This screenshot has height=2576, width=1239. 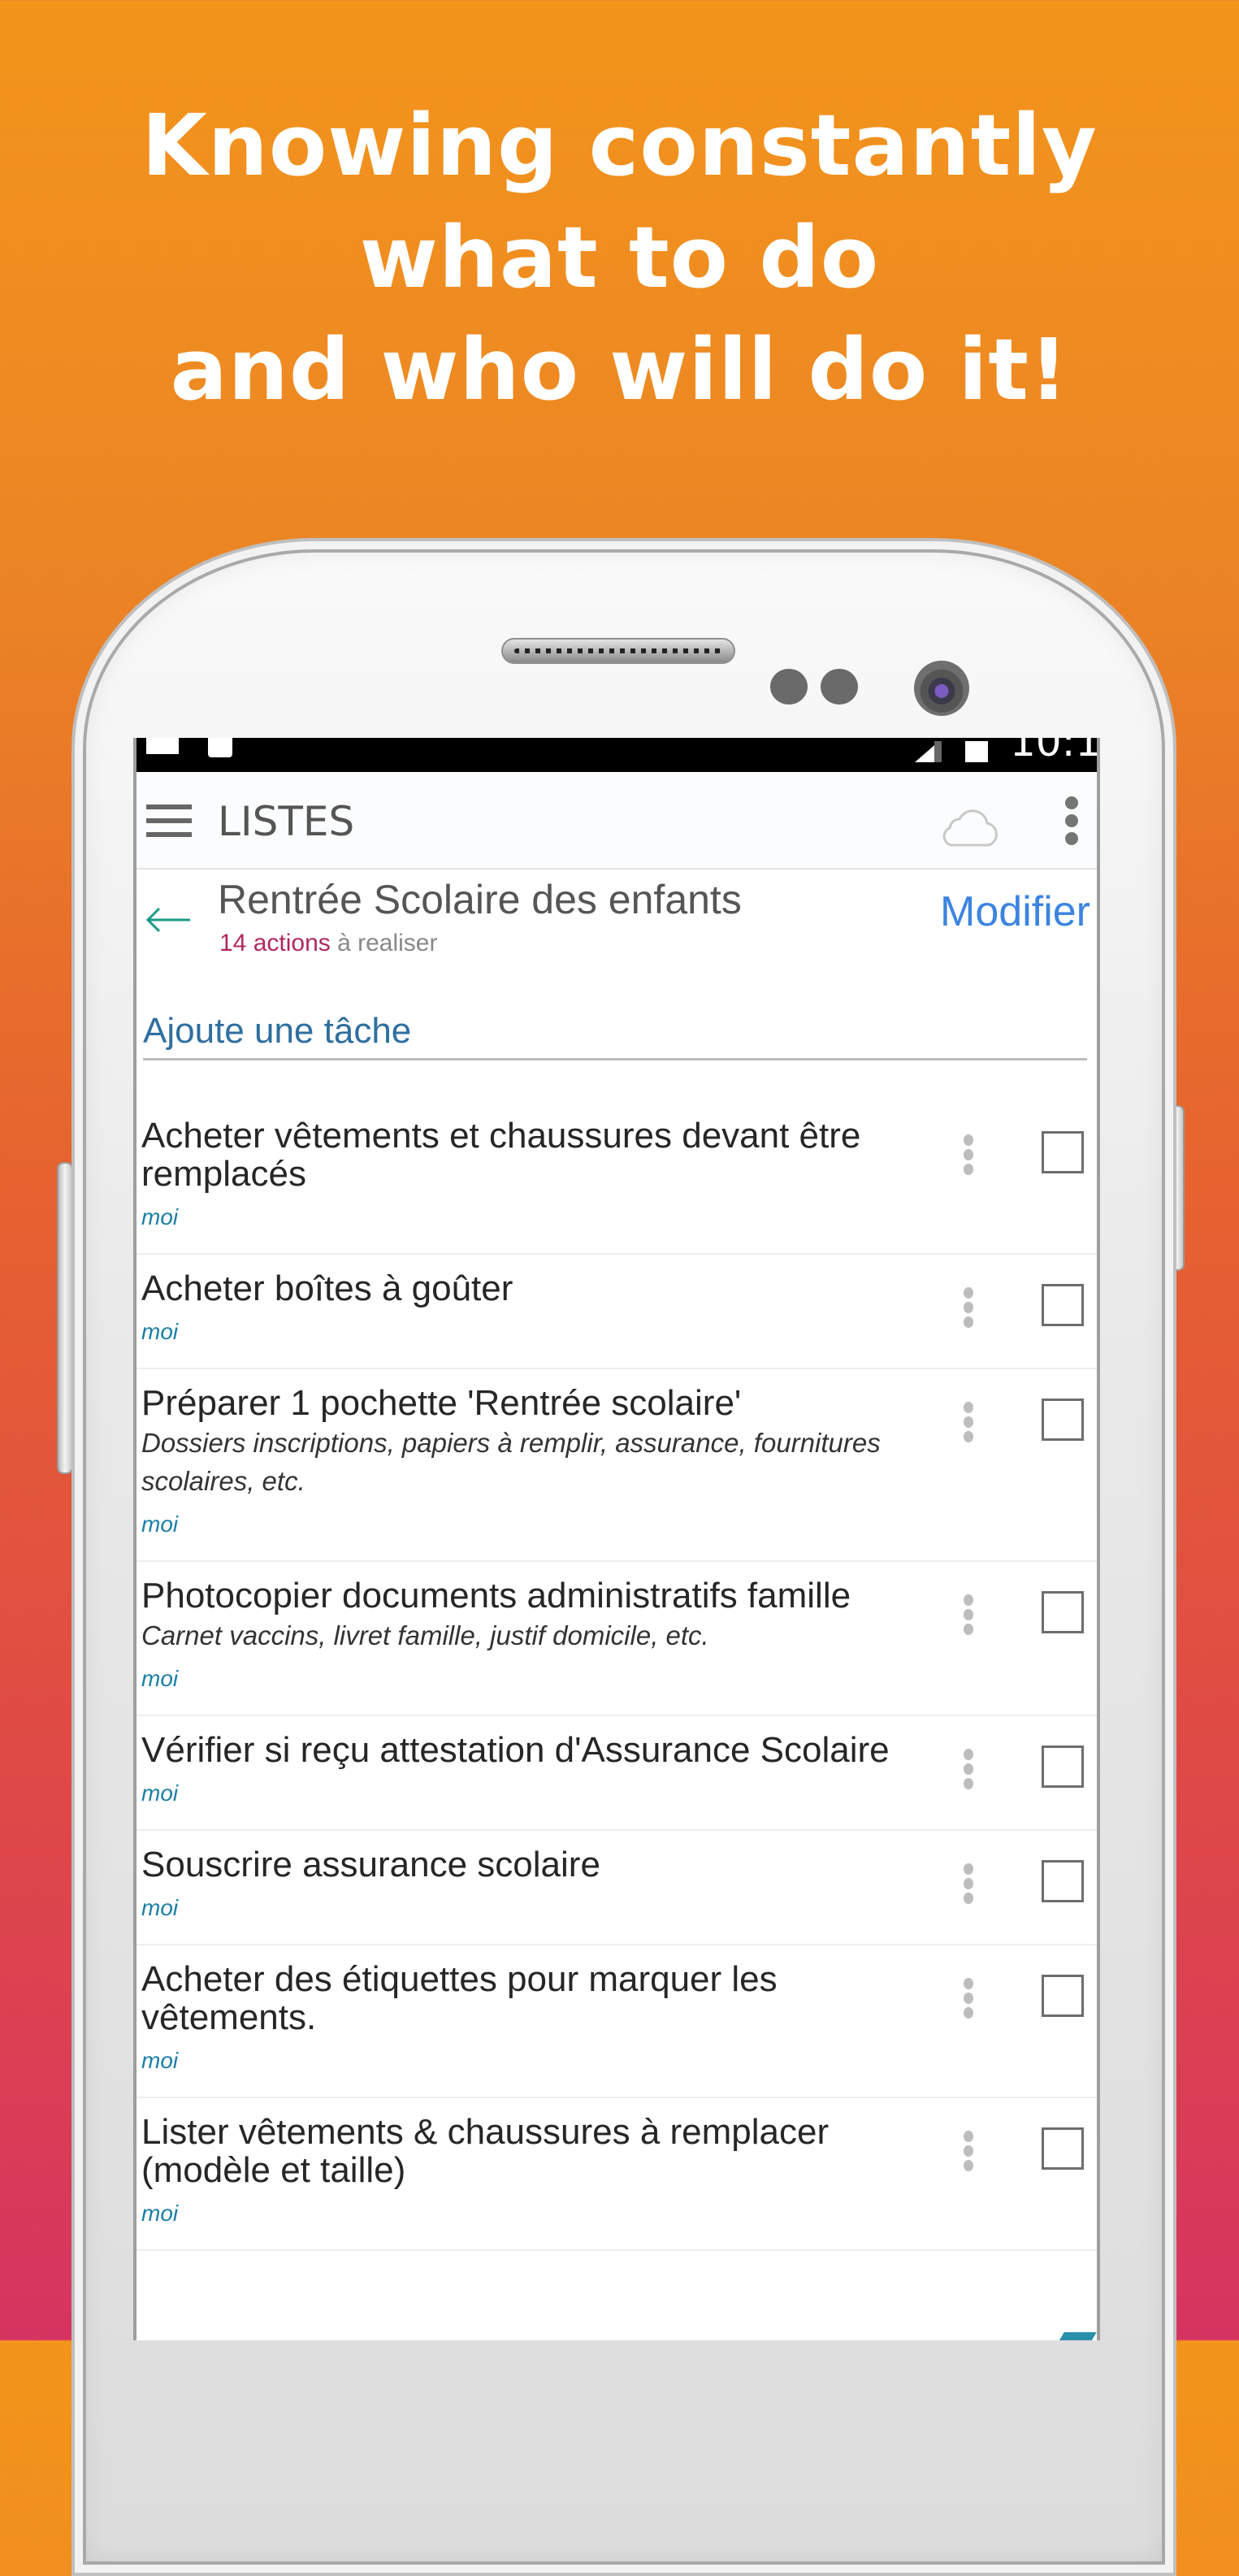 What do you see at coordinates (618, 651) in the screenshot?
I see `phone-speaker` at bounding box center [618, 651].